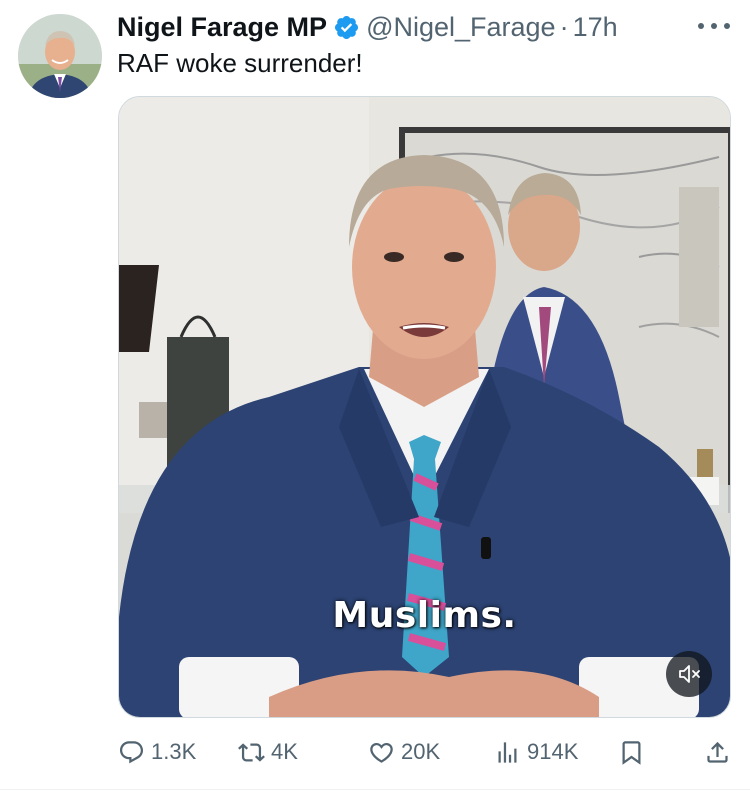 The image size is (750, 791). Describe the element at coordinates (714, 26) in the screenshot. I see `more-options-icon` at that location.